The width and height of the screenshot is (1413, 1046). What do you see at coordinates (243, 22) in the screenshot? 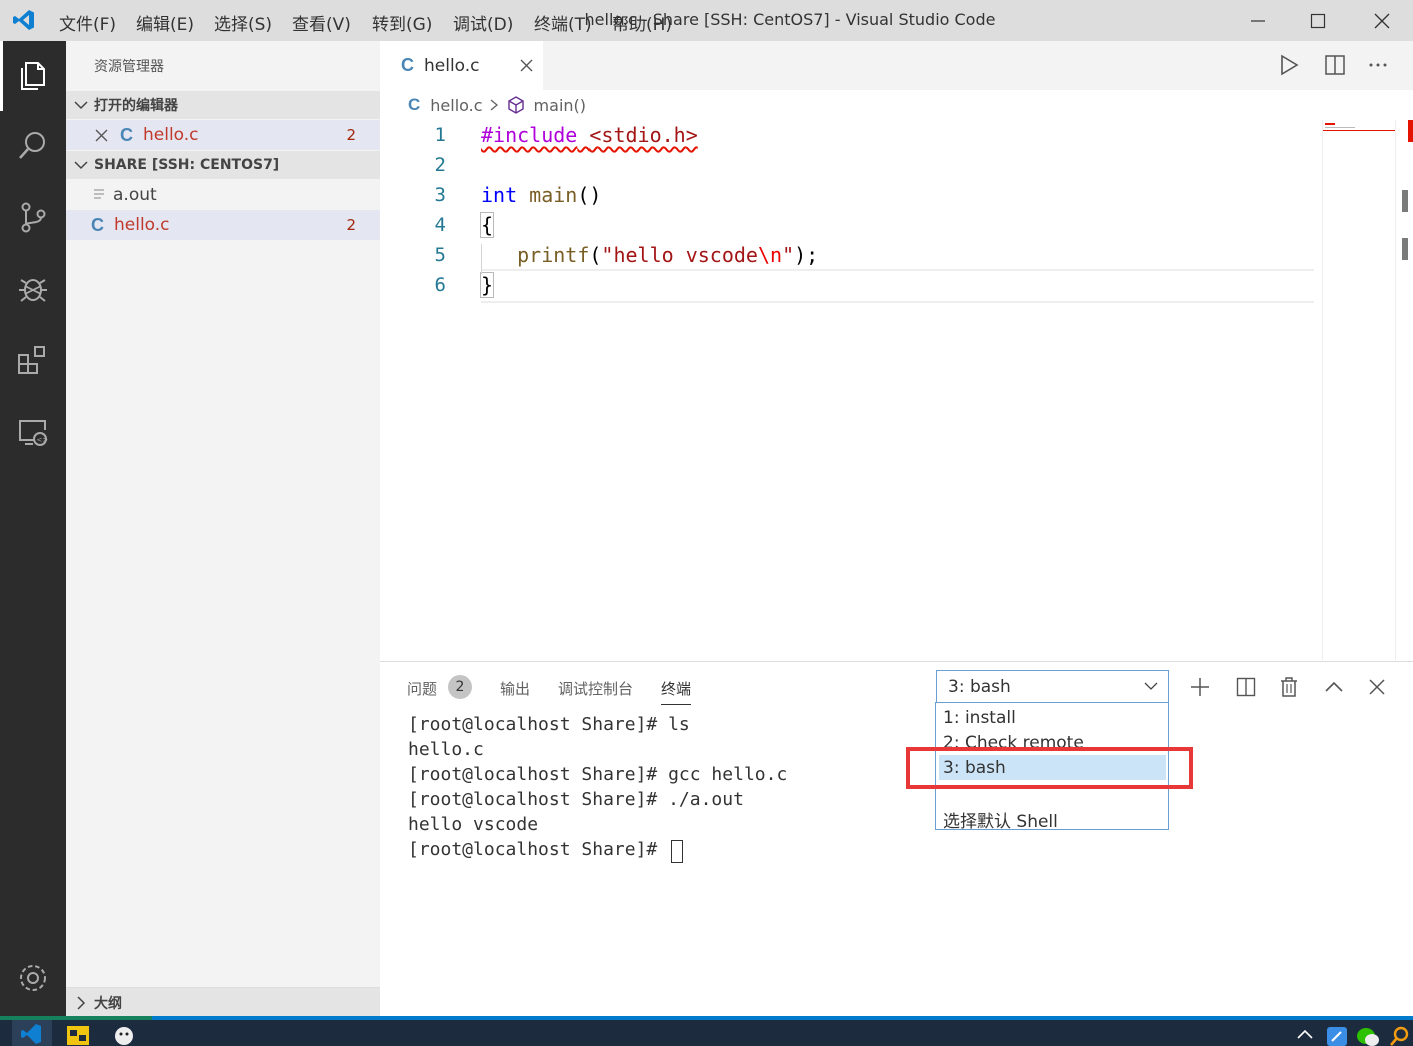
I see `menu-selection: 选择(S)` at bounding box center [243, 22].